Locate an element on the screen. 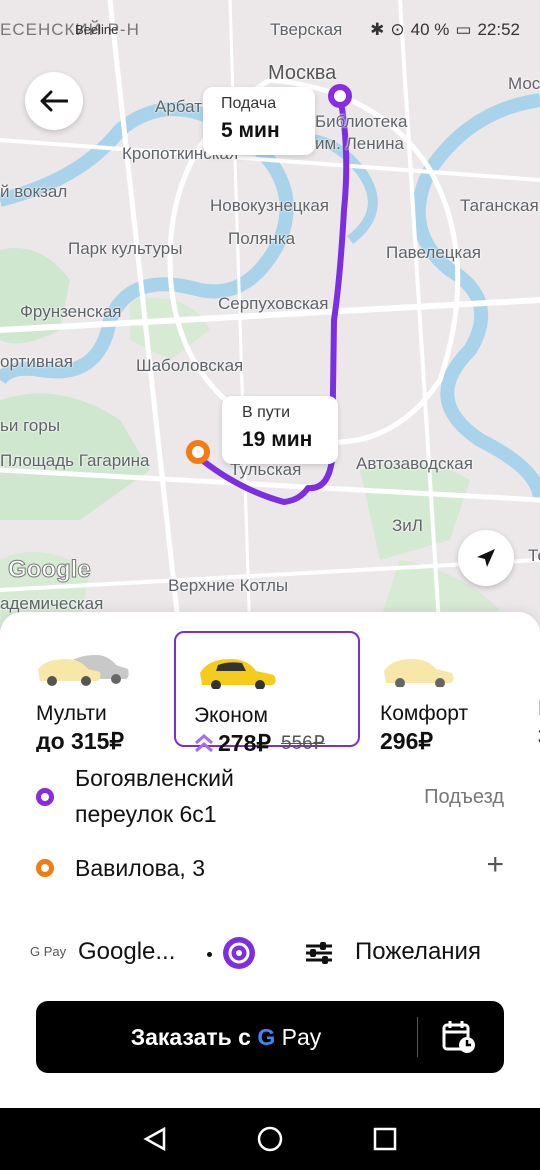  google-g-icon: G is located at coordinates (266, 1036).